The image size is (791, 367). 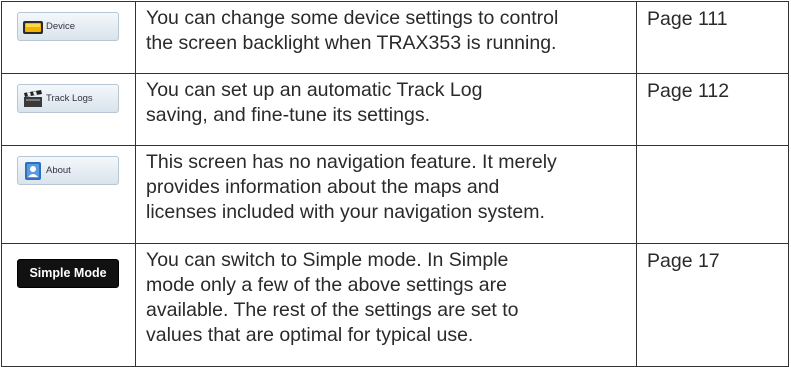 I want to click on page-reference: Page 111, so click(x=712, y=37).